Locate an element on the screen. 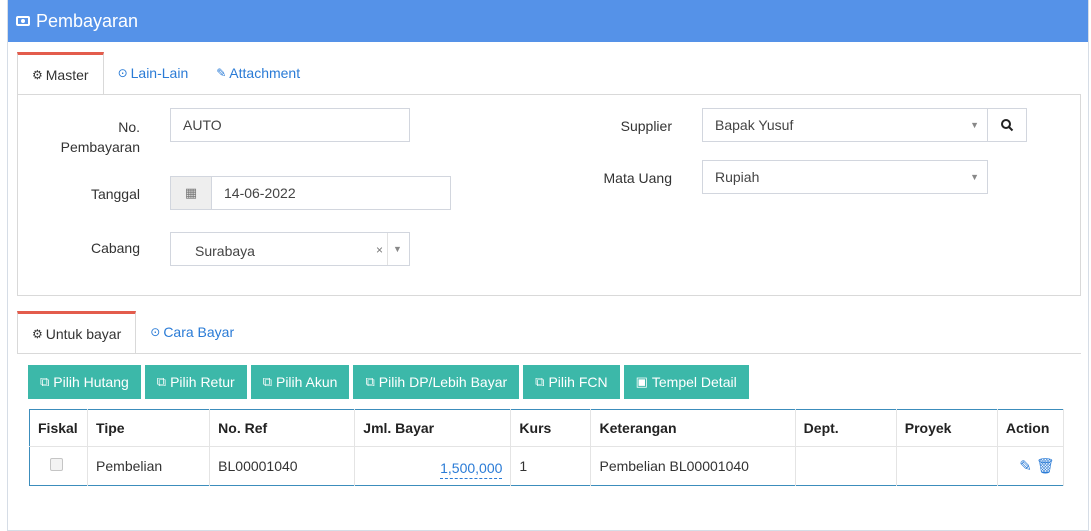  tanggal-label: Tanggal is located at coordinates (115, 194).